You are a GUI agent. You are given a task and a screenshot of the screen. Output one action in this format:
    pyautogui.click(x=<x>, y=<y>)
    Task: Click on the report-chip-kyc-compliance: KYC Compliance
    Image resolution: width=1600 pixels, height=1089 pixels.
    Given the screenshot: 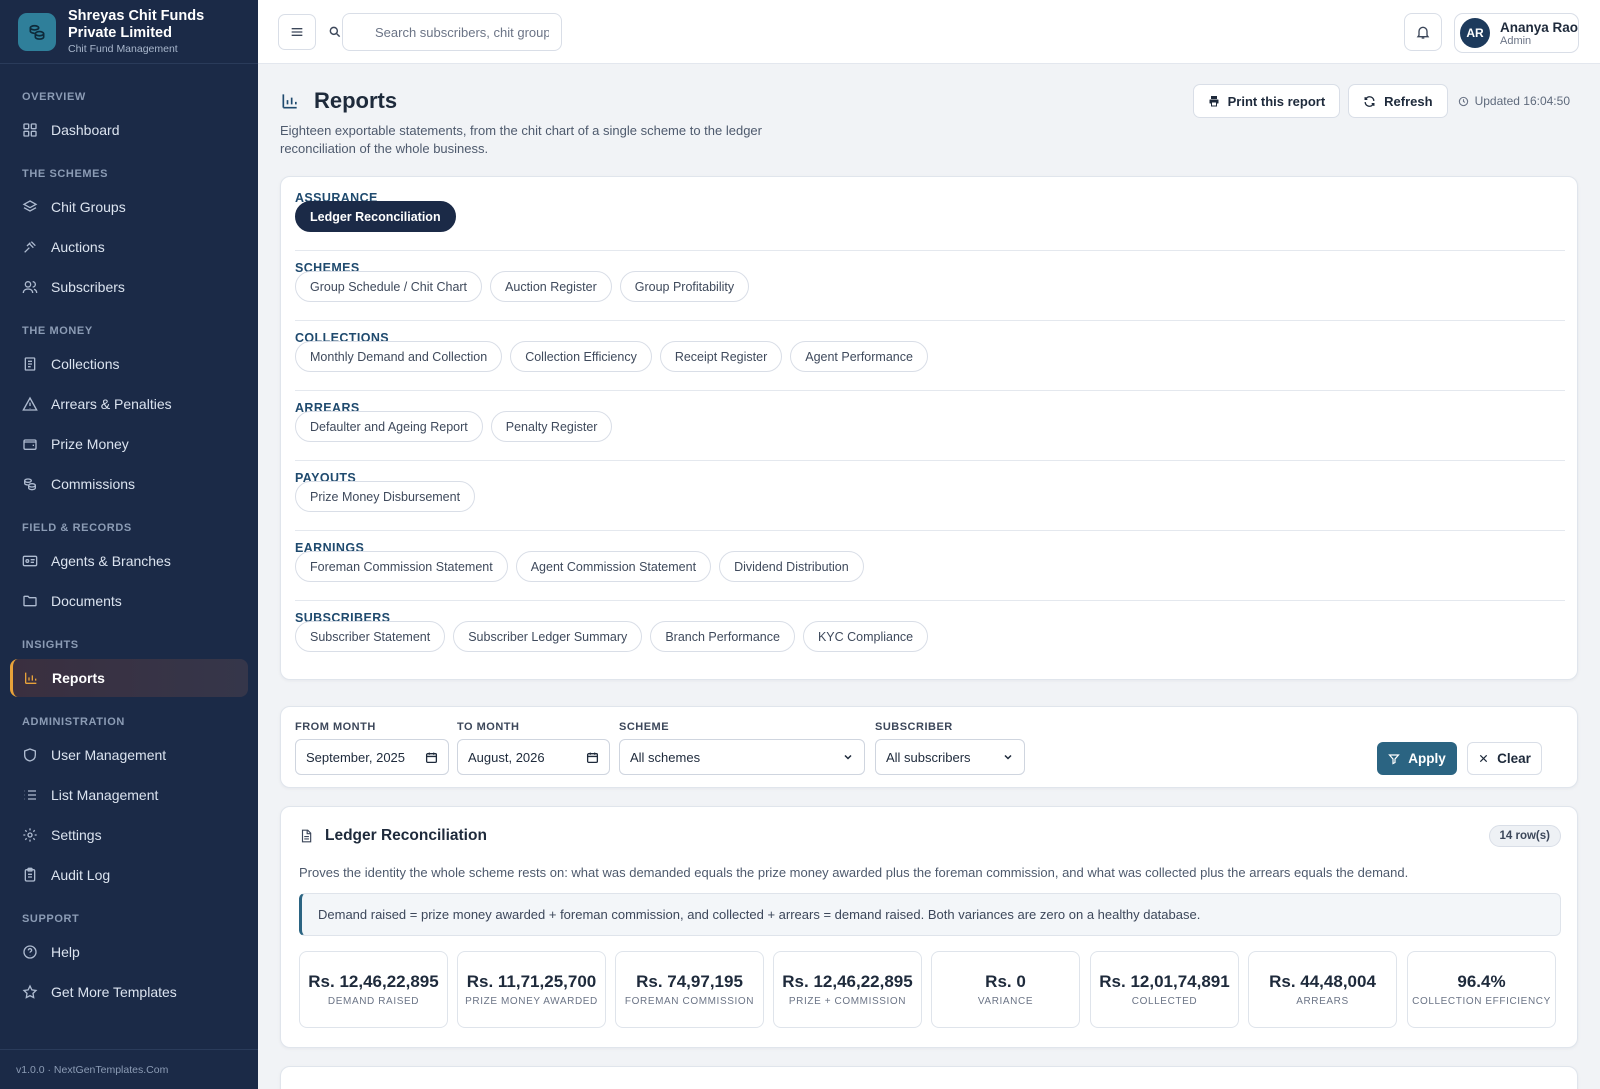 What is the action you would take?
    pyautogui.click(x=865, y=636)
    